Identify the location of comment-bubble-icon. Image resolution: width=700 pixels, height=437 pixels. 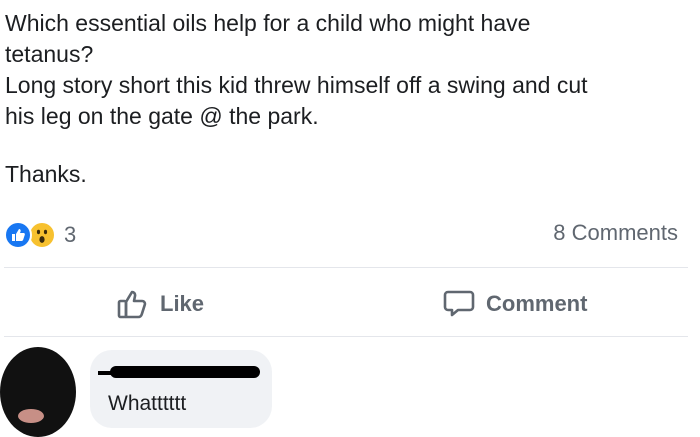
(459, 304).